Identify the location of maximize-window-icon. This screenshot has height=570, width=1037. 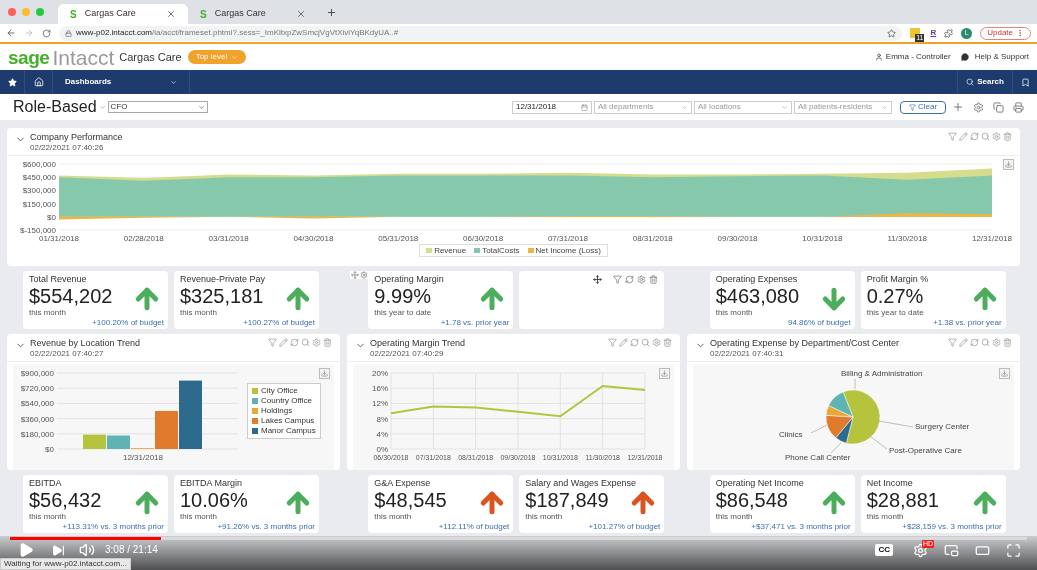
(40, 12).